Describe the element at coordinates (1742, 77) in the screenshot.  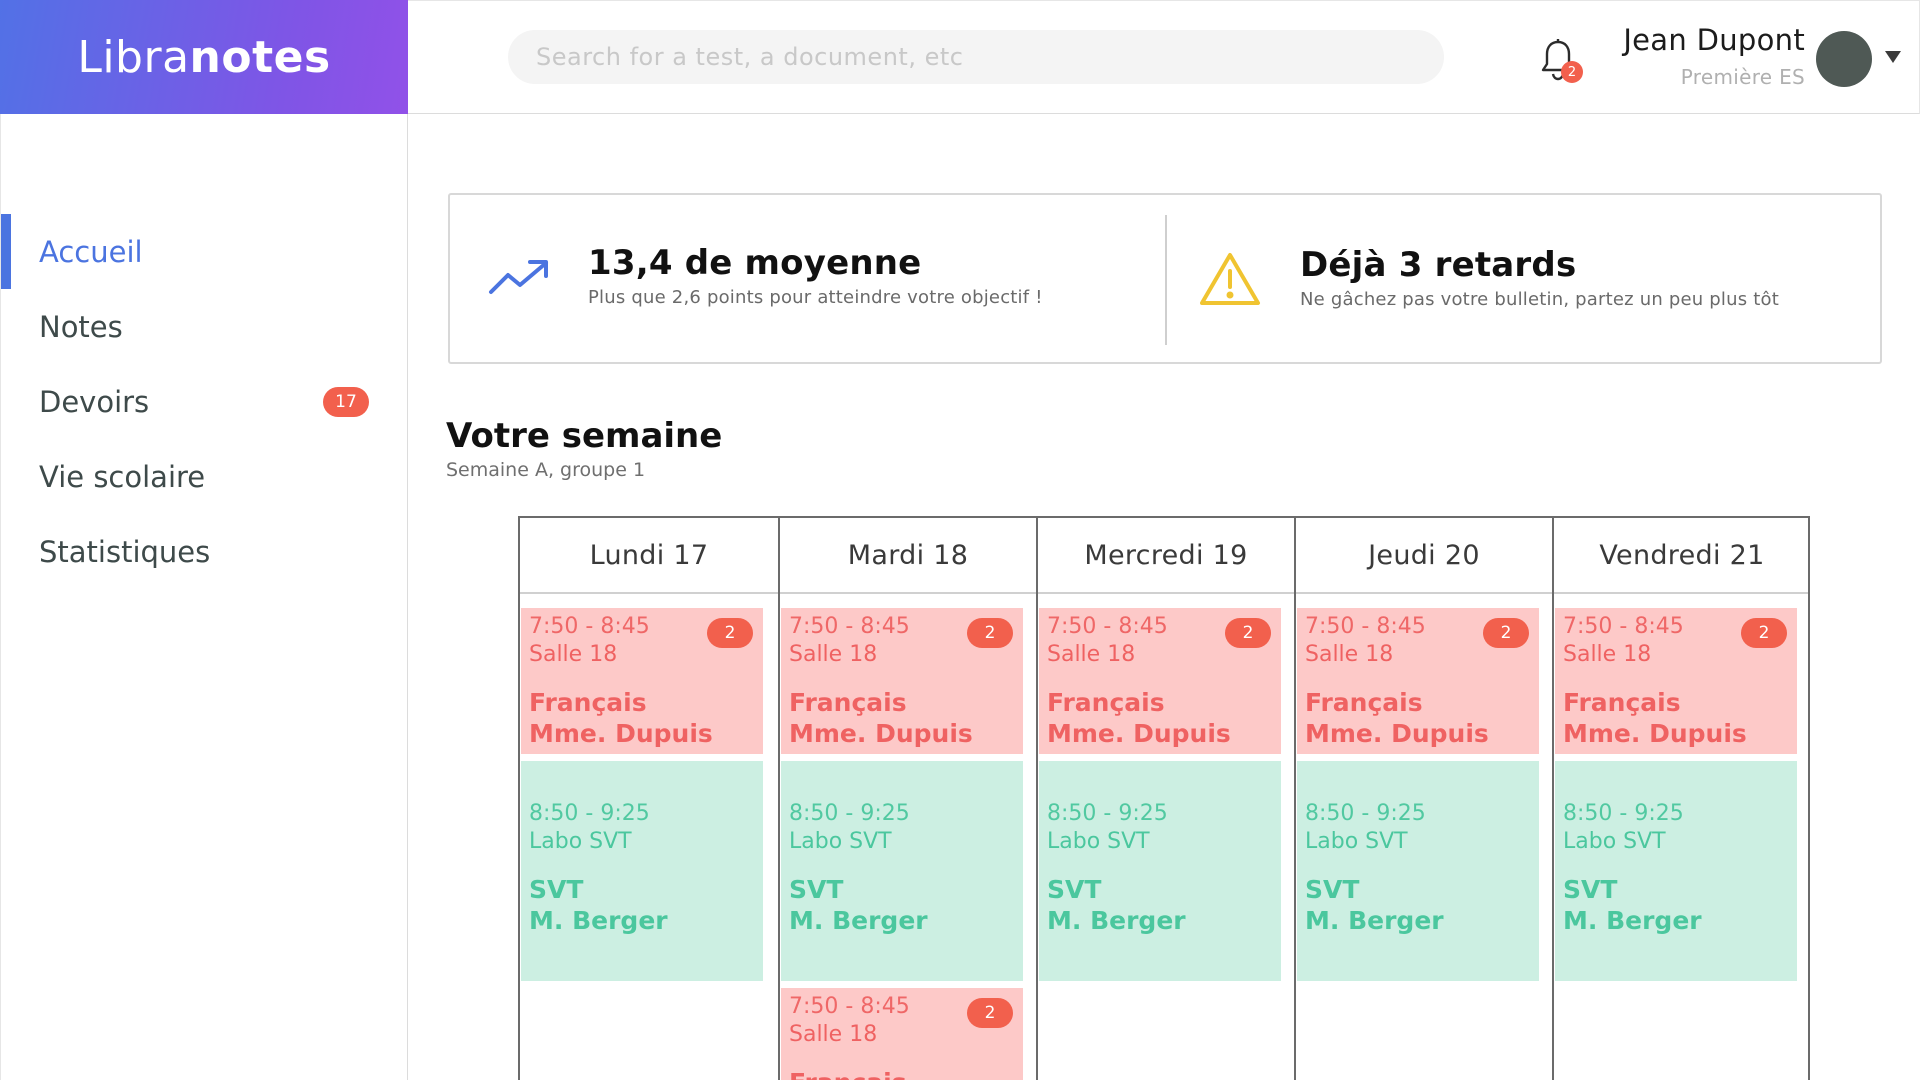
I see `user-class: Première ES` at that location.